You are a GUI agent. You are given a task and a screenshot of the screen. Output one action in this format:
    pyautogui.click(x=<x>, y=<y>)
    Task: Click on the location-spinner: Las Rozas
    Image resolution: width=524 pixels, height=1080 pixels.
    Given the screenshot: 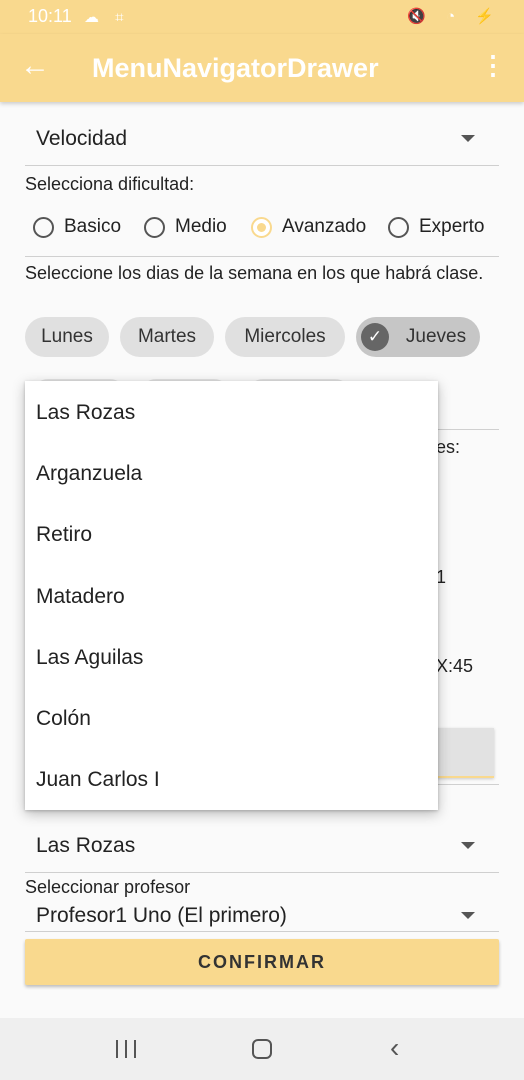 What is the action you would take?
    pyautogui.click(x=262, y=846)
    